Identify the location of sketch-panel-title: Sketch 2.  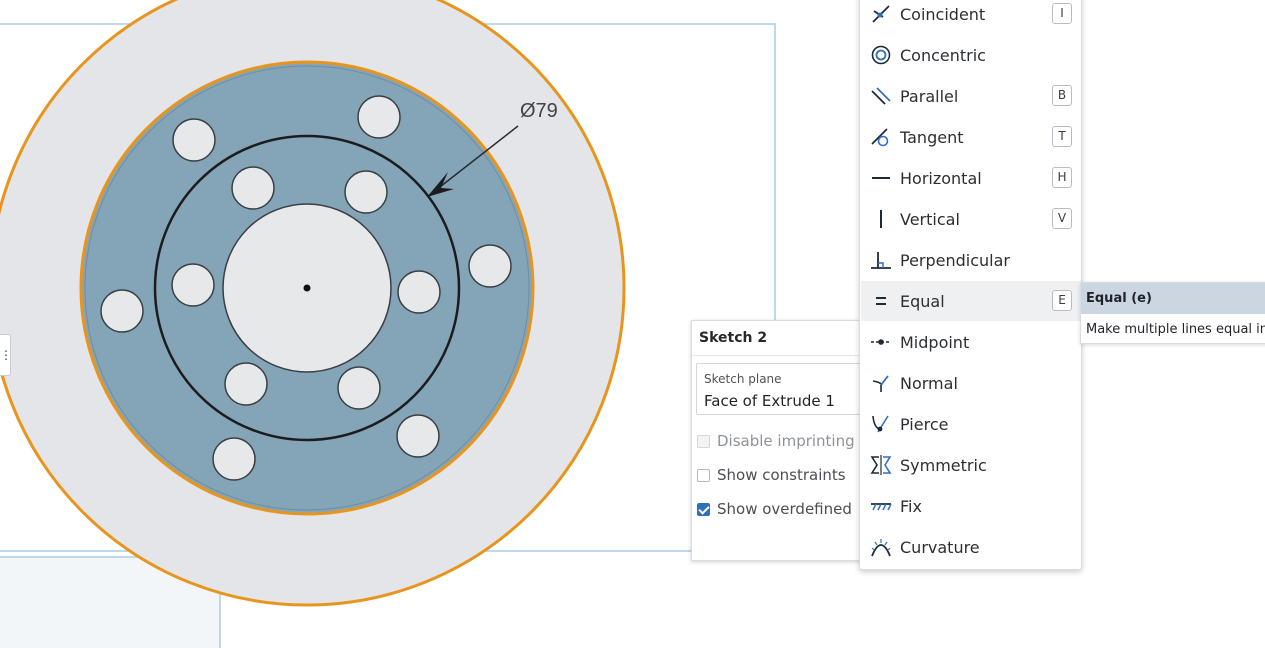
(733, 338).